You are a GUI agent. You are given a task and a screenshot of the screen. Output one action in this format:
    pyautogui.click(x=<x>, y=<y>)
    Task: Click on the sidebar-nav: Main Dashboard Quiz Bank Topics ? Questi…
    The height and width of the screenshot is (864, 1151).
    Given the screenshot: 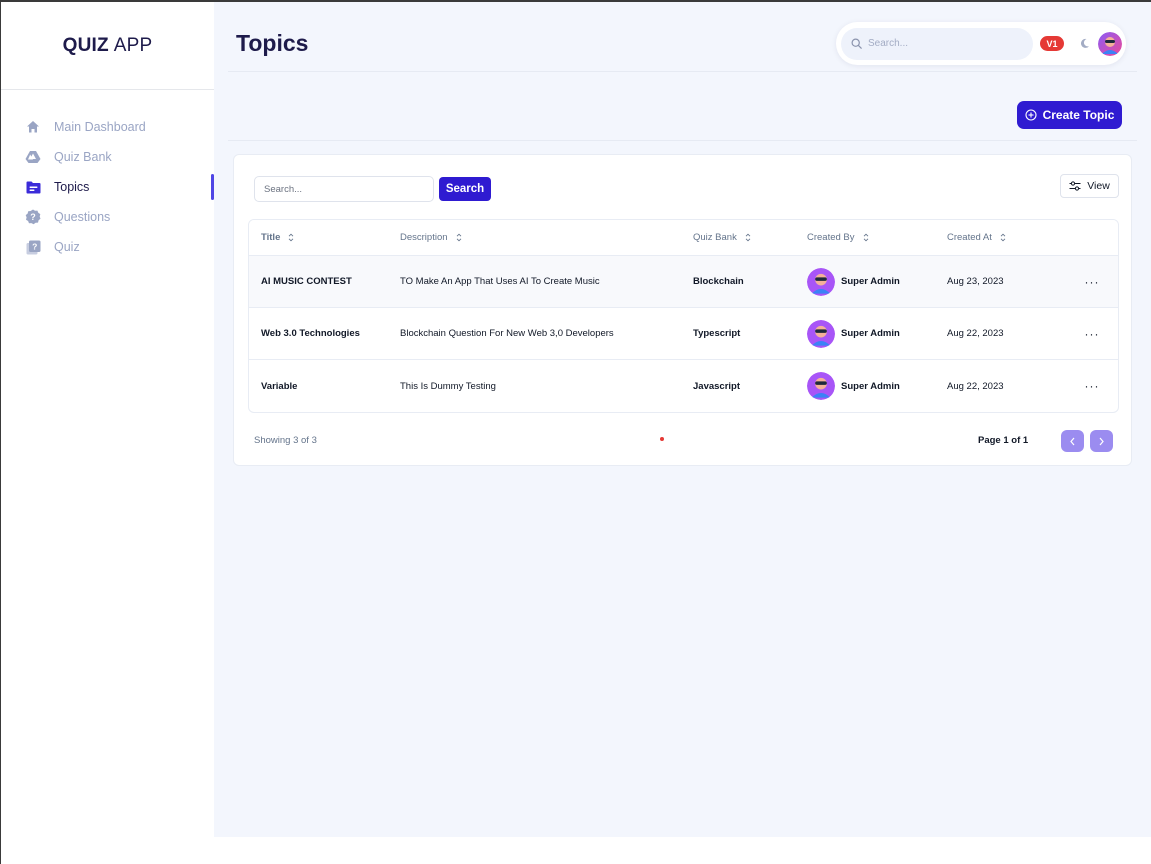 What is the action you would take?
    pyautogui.click(x=107, y=176)
    